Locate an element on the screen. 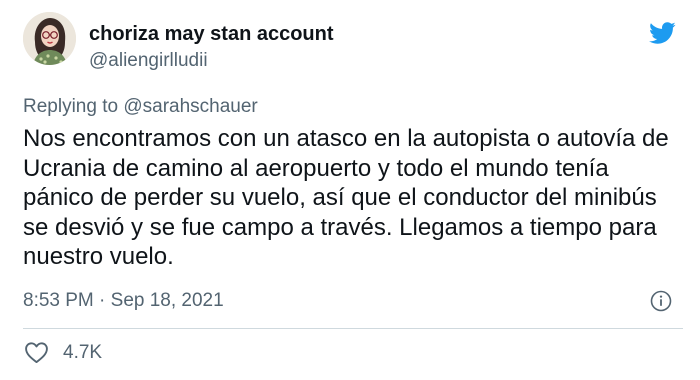  divider is located at coordinates (353, 328).